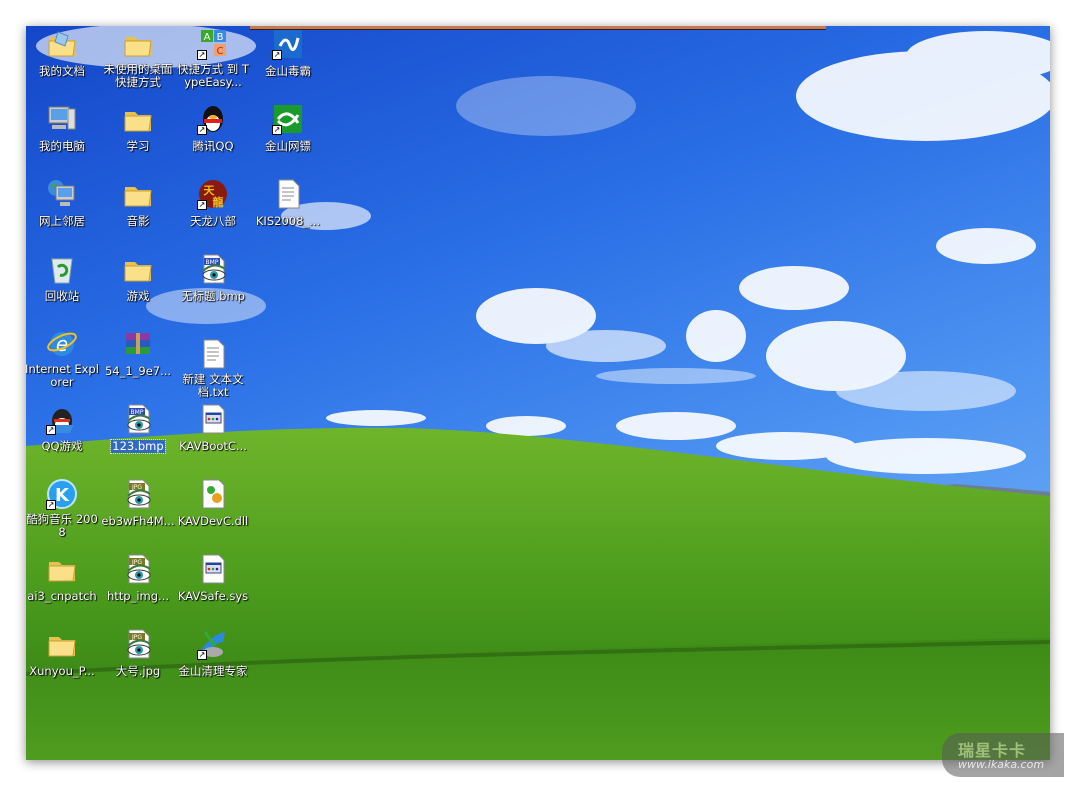 The image size is (1076, 786). Describe the element at coordinates (288, 194) in the screenshot. I see `txt-icon` at that location.